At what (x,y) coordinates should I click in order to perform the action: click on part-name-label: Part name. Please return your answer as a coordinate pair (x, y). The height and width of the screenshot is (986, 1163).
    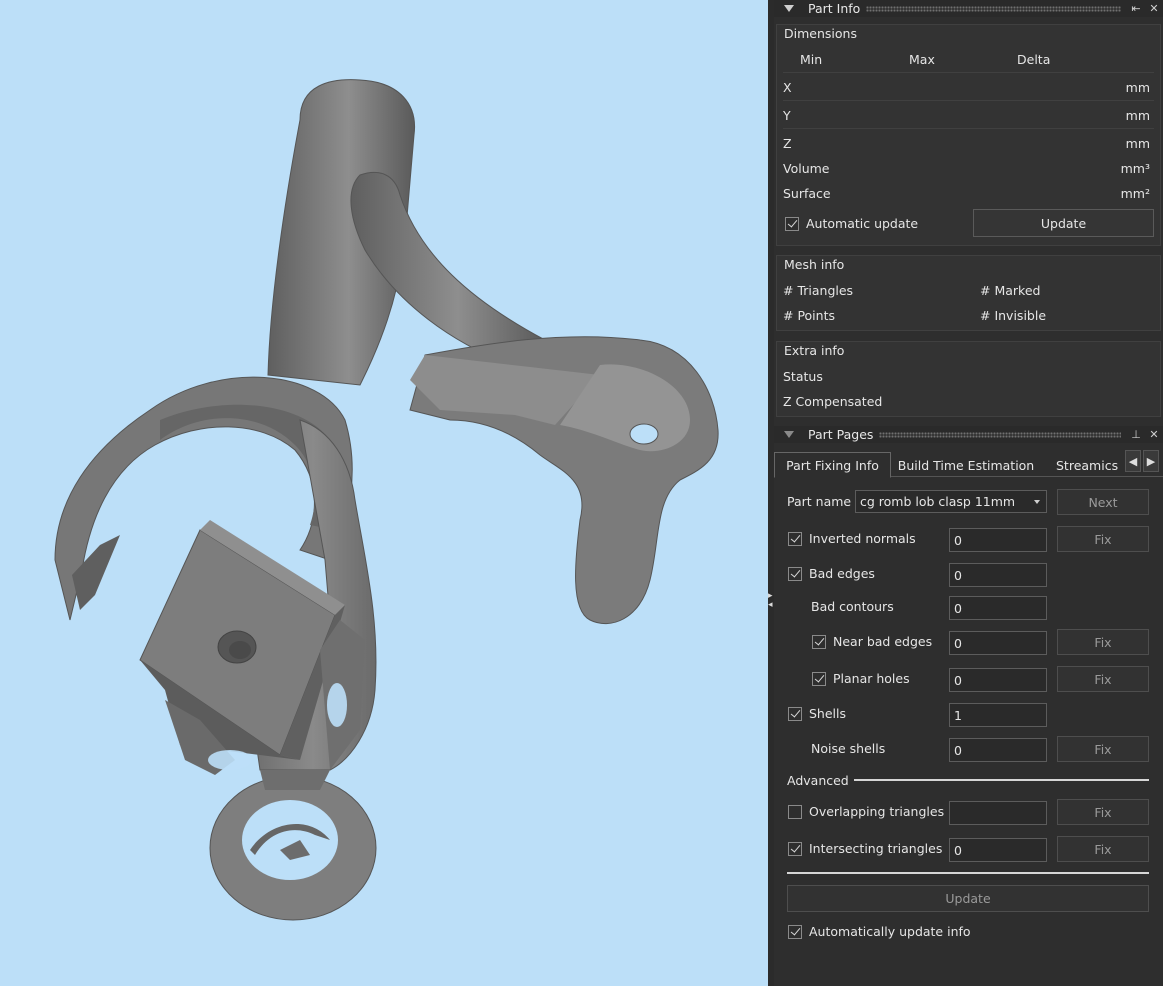
    Looking at the image, I should click on (819, 501).